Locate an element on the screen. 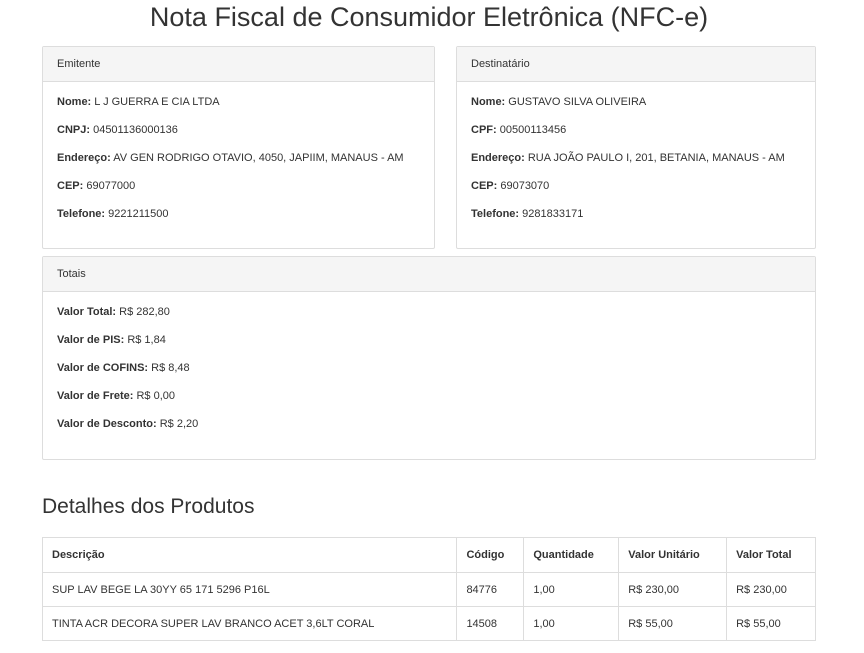 This screenshot has height=653, width=864. field-label: CNPJ: is located at coordinates (74, 130).